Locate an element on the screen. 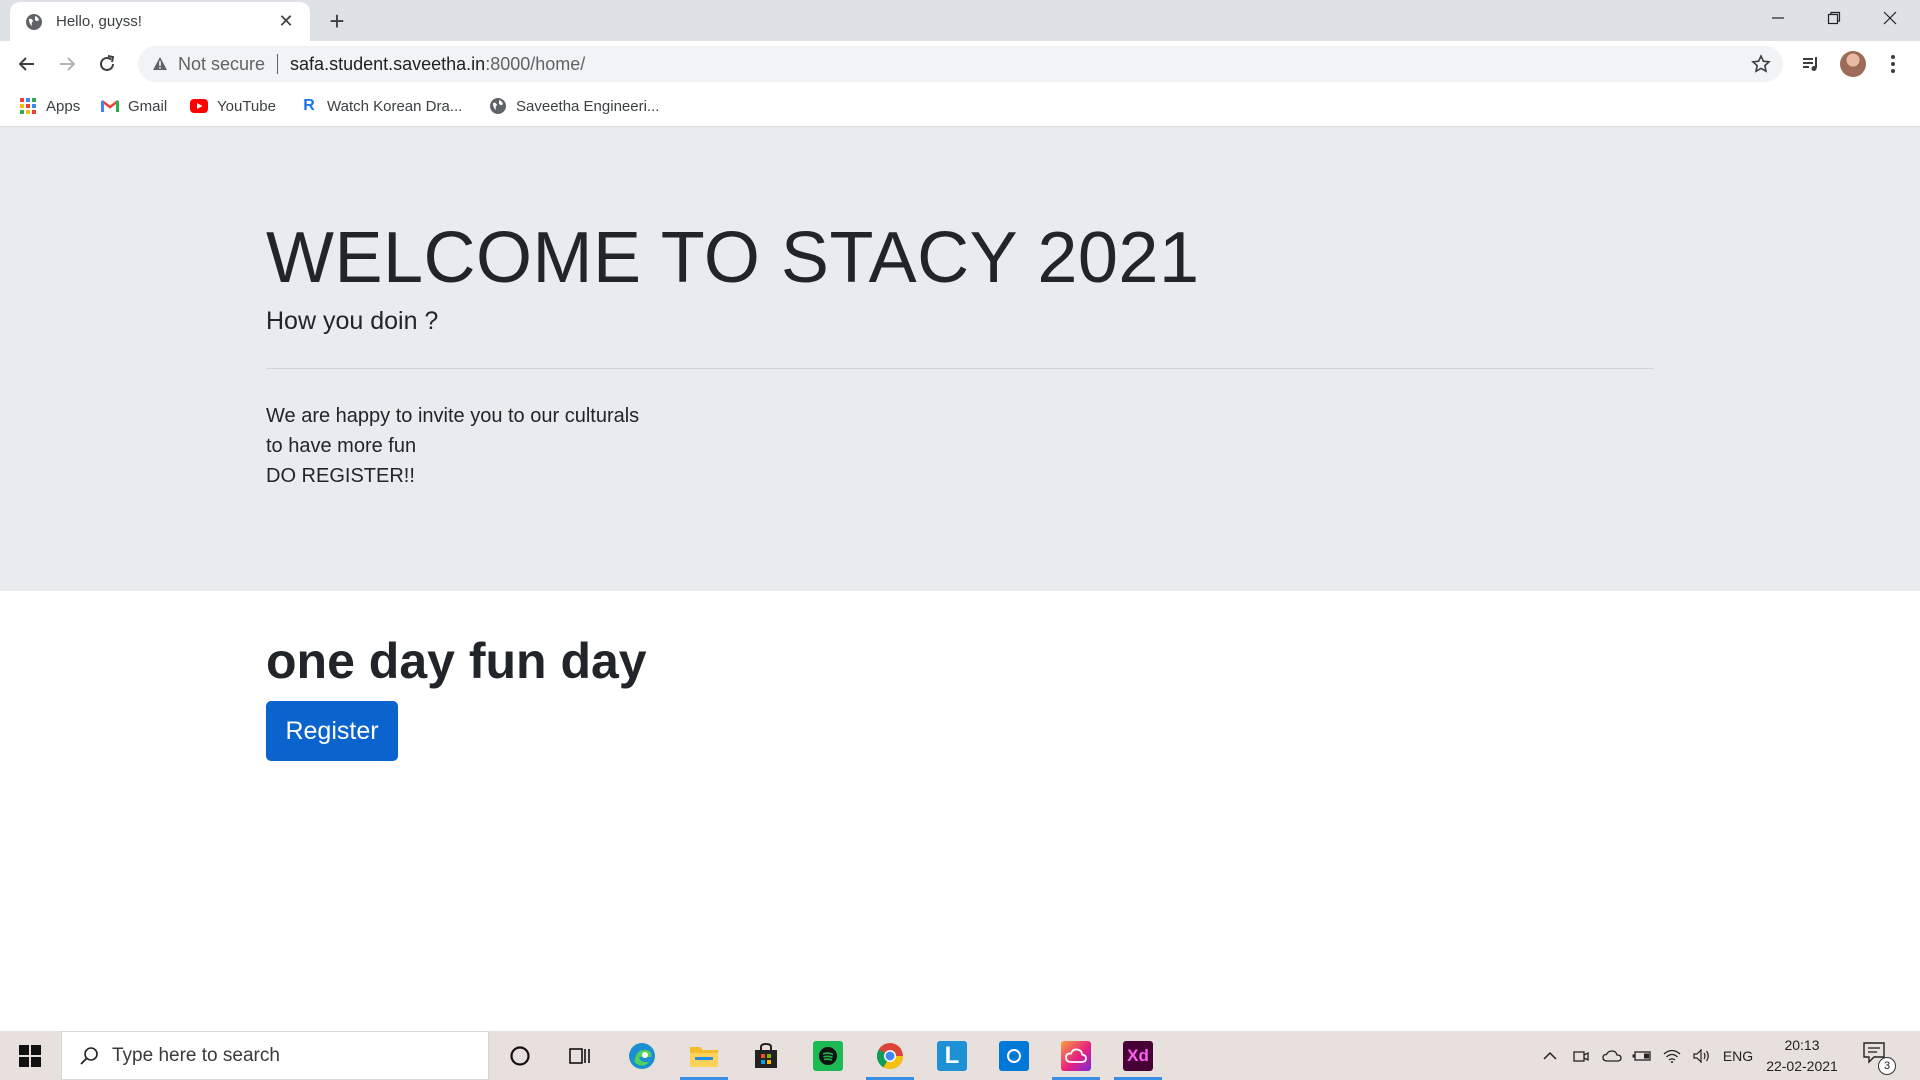 The image size is (1920, 1080). chrome-icon is located at coordinates (890, 1055).